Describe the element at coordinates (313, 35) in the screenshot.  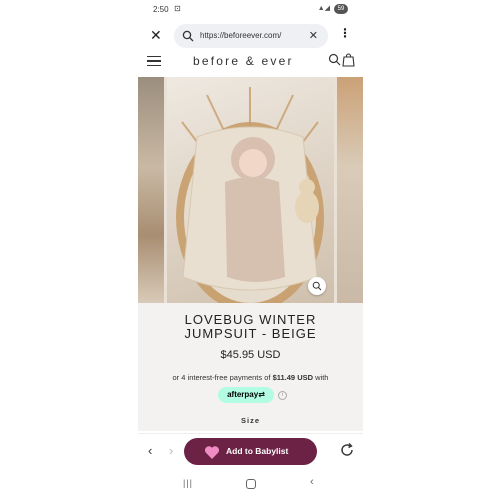
I see `clear-icon: ✕` at that location.